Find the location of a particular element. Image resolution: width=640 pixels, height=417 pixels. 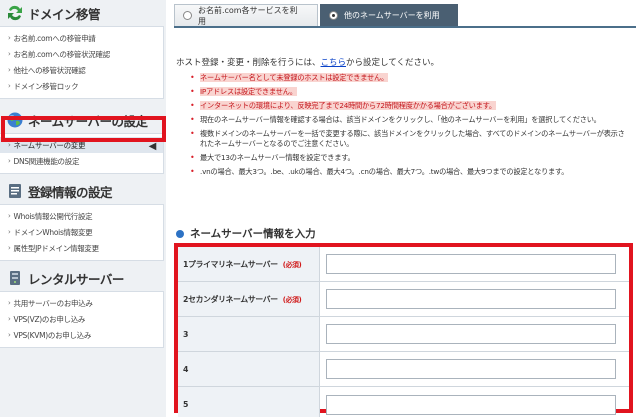

primary-nameserver-input is located at coordinates (471, 264).